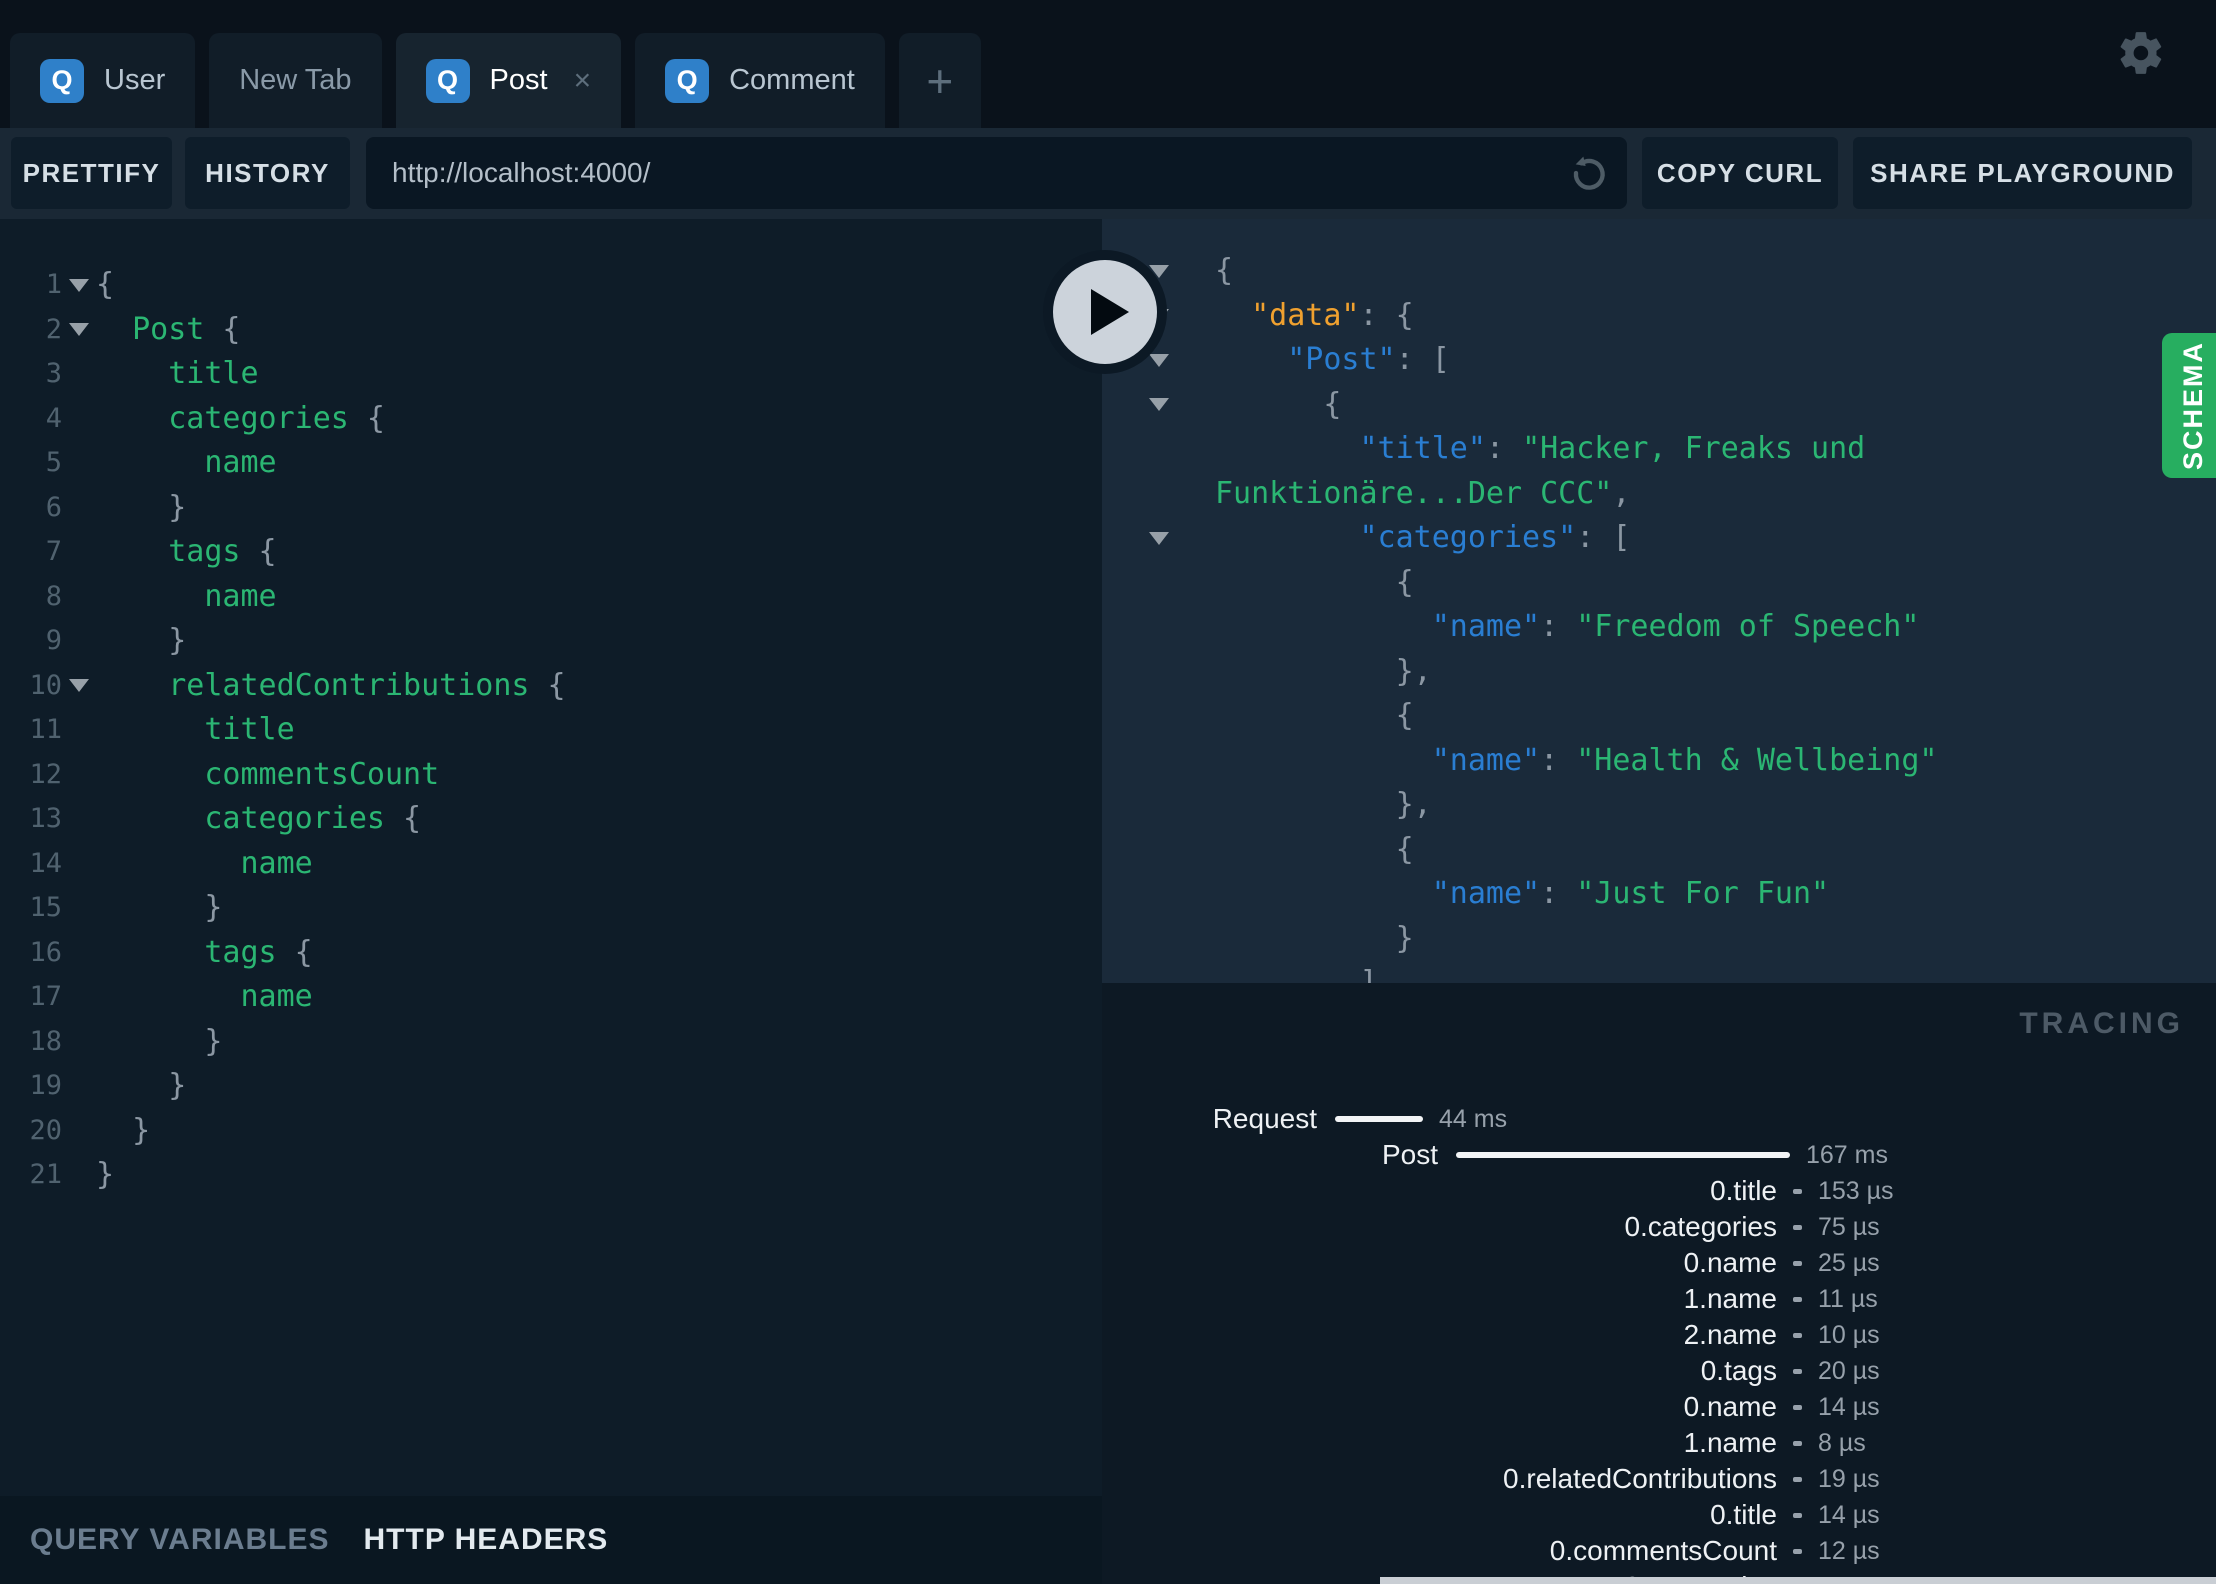 The height and width of the screenshot is (1584, 2216). What do you see at coordinates (294, 818) in the screenshot?
I see `code-token: categories` at bounding box center [294, 818].